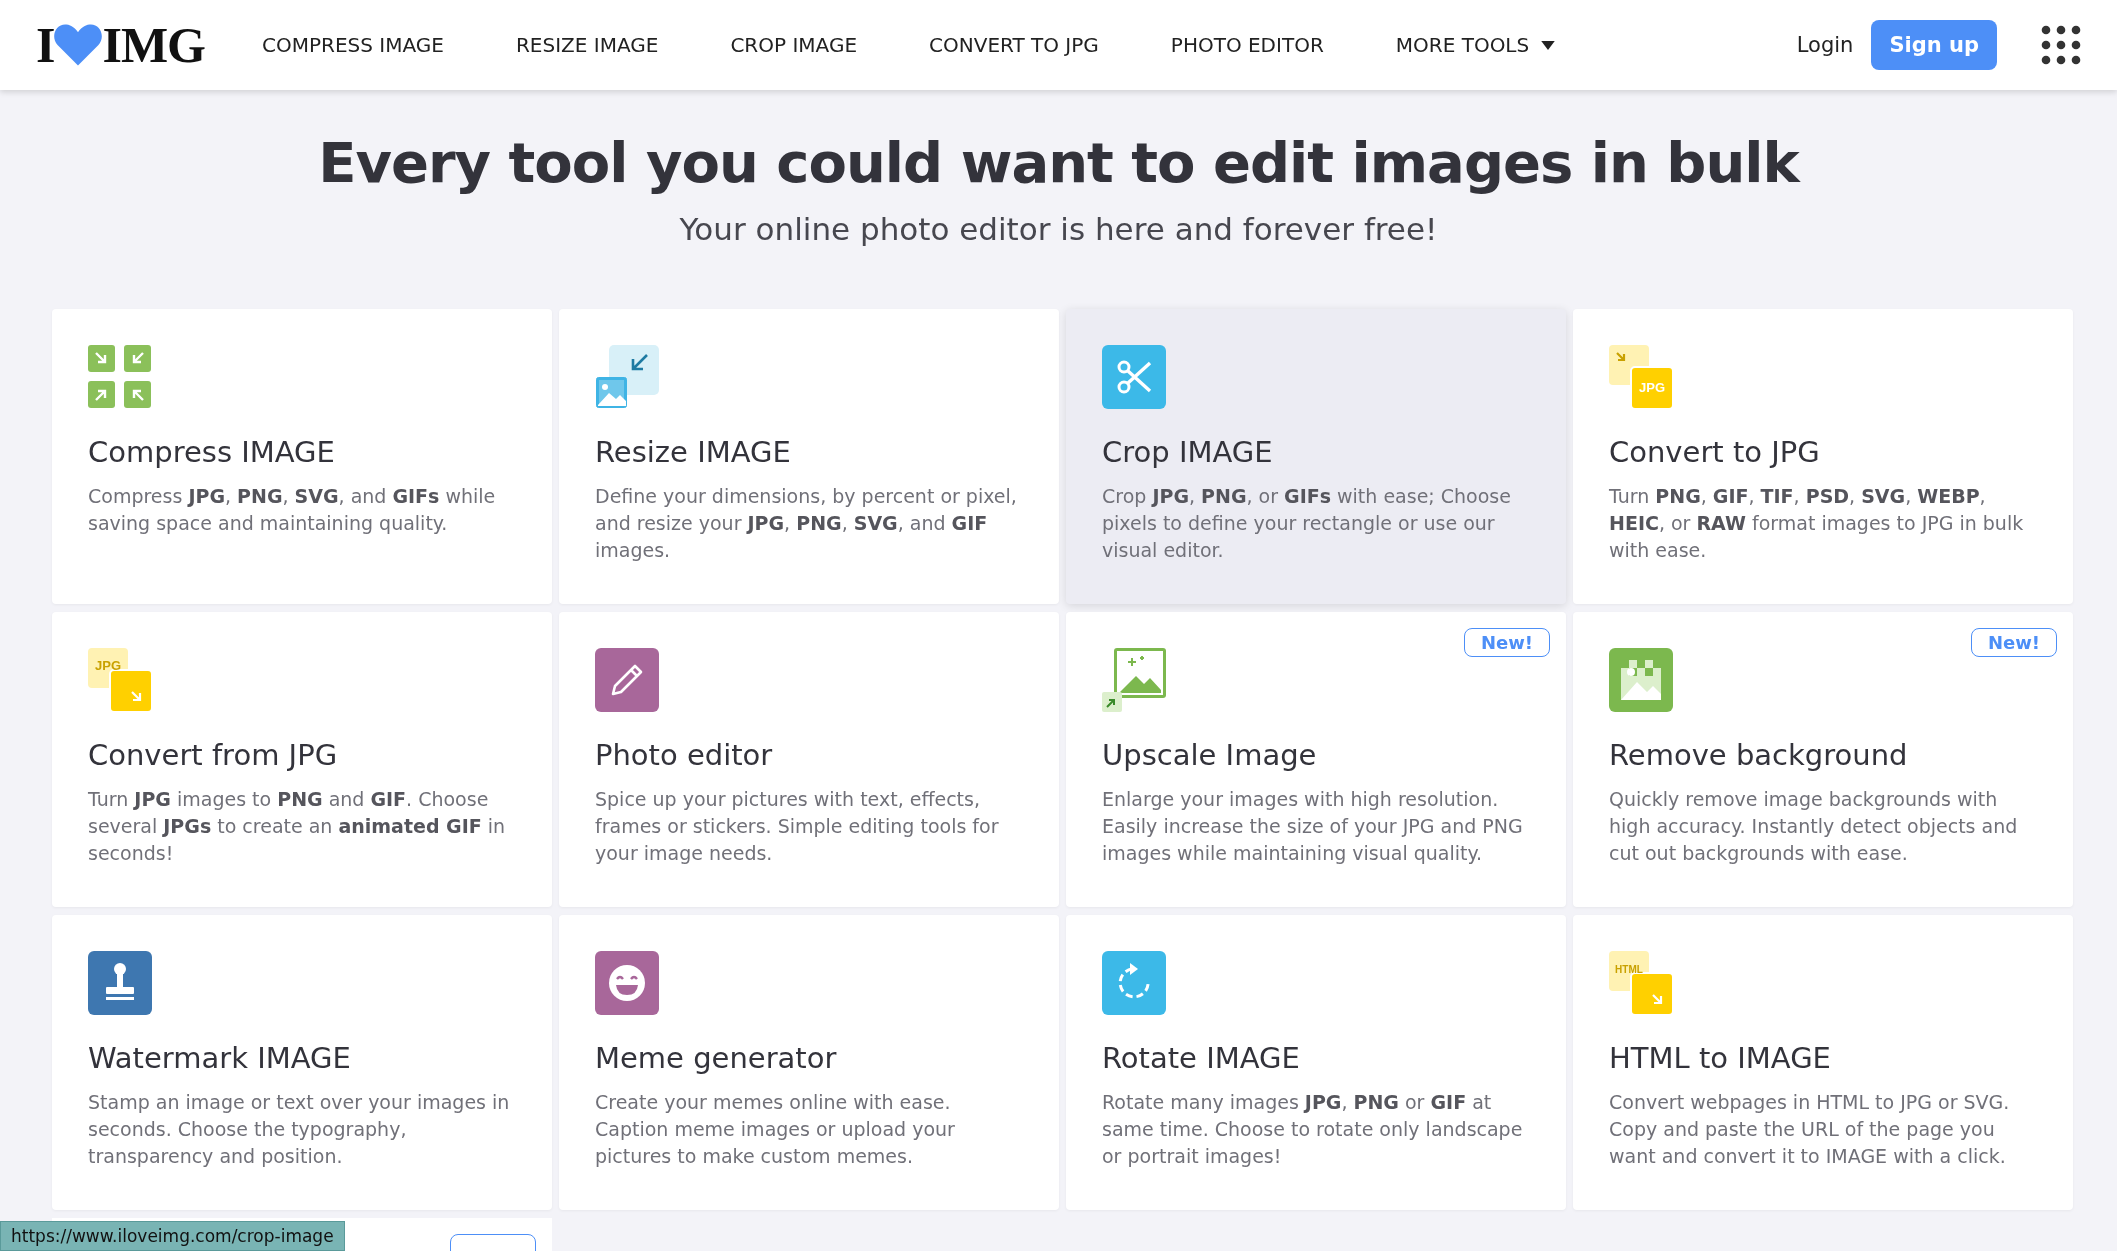  I want to click on tool-card: New! Remove background Quickly remove image backgrounds with high accuracy. Instantly detect objects and cut out backgrounds with ease., so click(1823, 759).